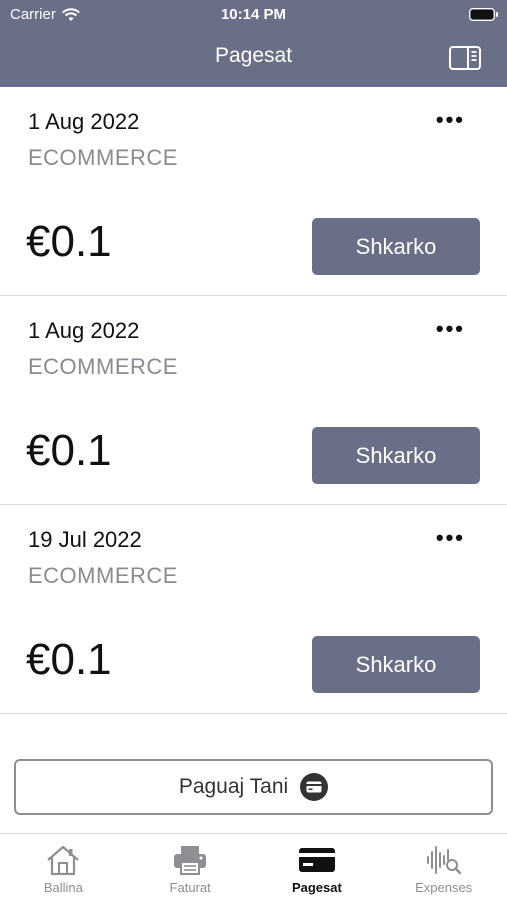 Image resolution: width=507 pixels, height=900 pixels. I want to click on tab-bar: Ballina Faturat Pagesat Expenses, so click(253, 866).